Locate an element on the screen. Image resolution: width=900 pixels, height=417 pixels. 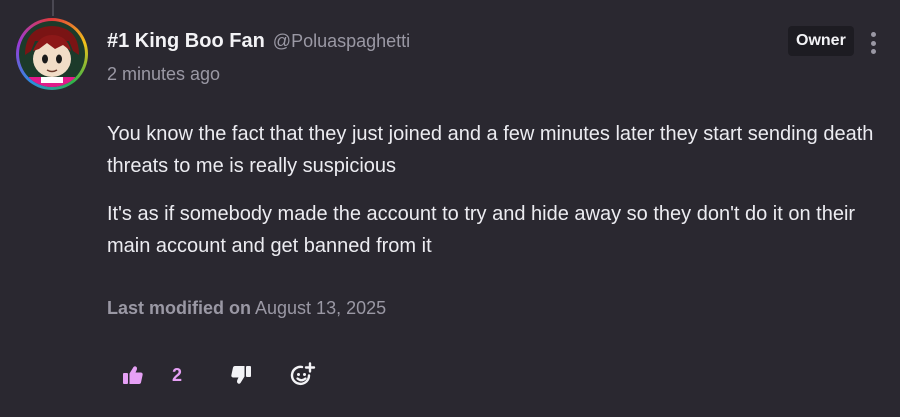
add-reaction-button is located at coordinates (303, 375).